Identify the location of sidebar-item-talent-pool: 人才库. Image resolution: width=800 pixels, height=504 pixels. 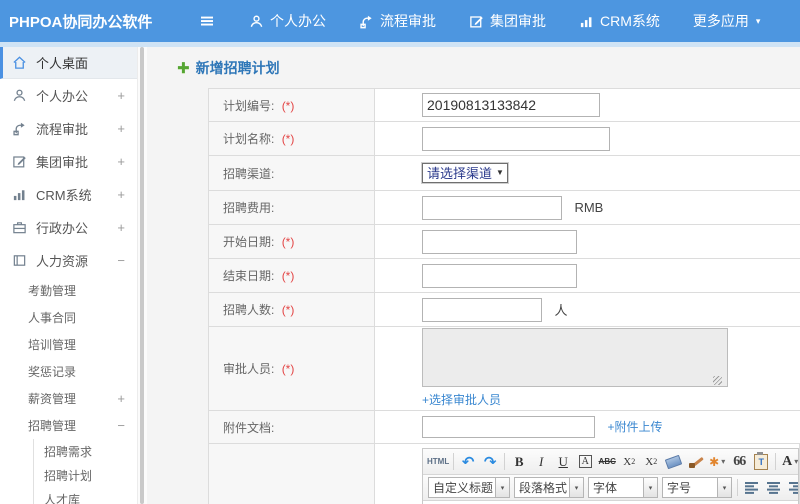
(85, 495).